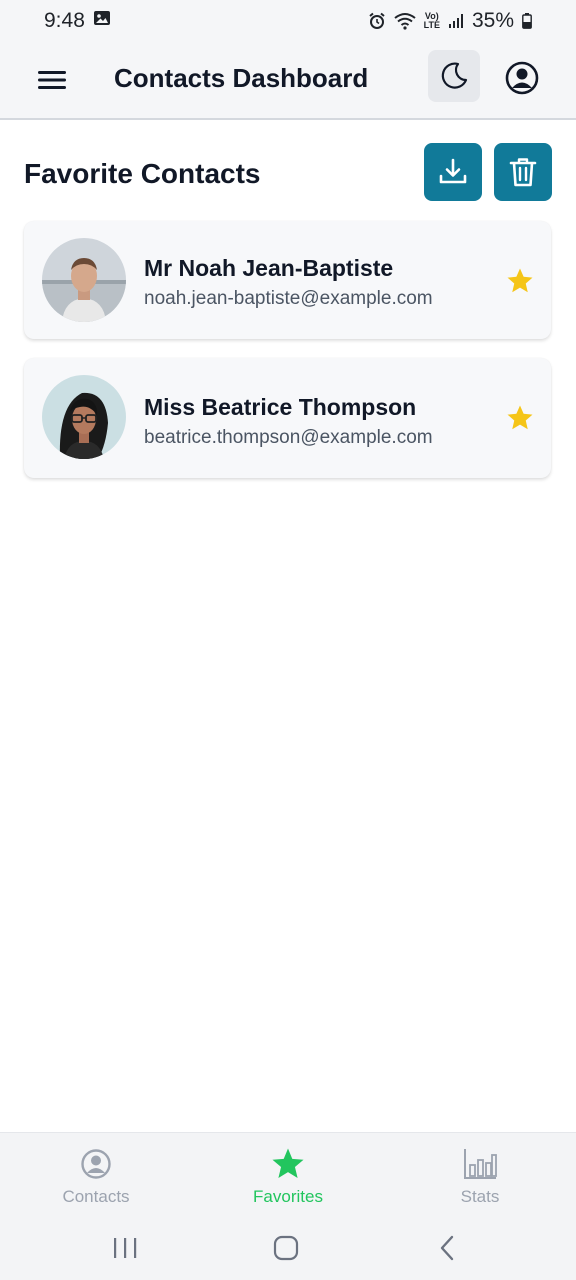 Image resolution: width=576 pixels, height=1280 pixels. What do you see at coordinates (241, 78) in the screenshot?
I see `page-title: Contacts Dashboard` at bounding box center [241, 78].